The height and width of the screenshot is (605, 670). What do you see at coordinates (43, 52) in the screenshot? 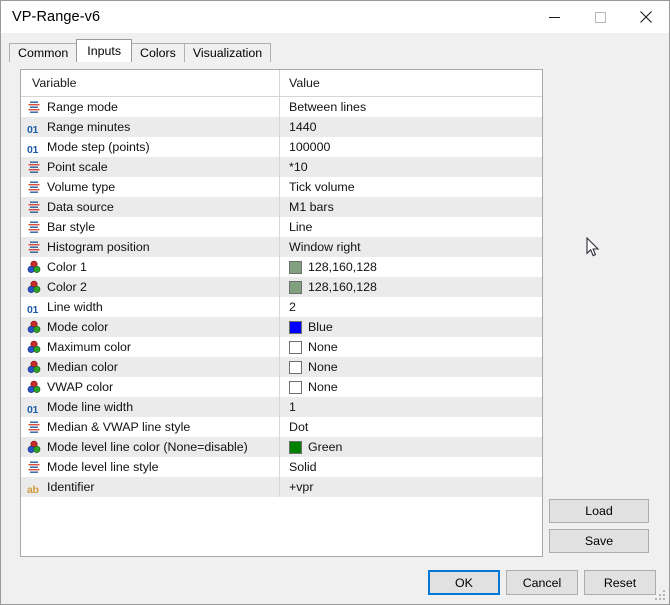
I see `tab-common: Common` at bounding box center [43, 52].